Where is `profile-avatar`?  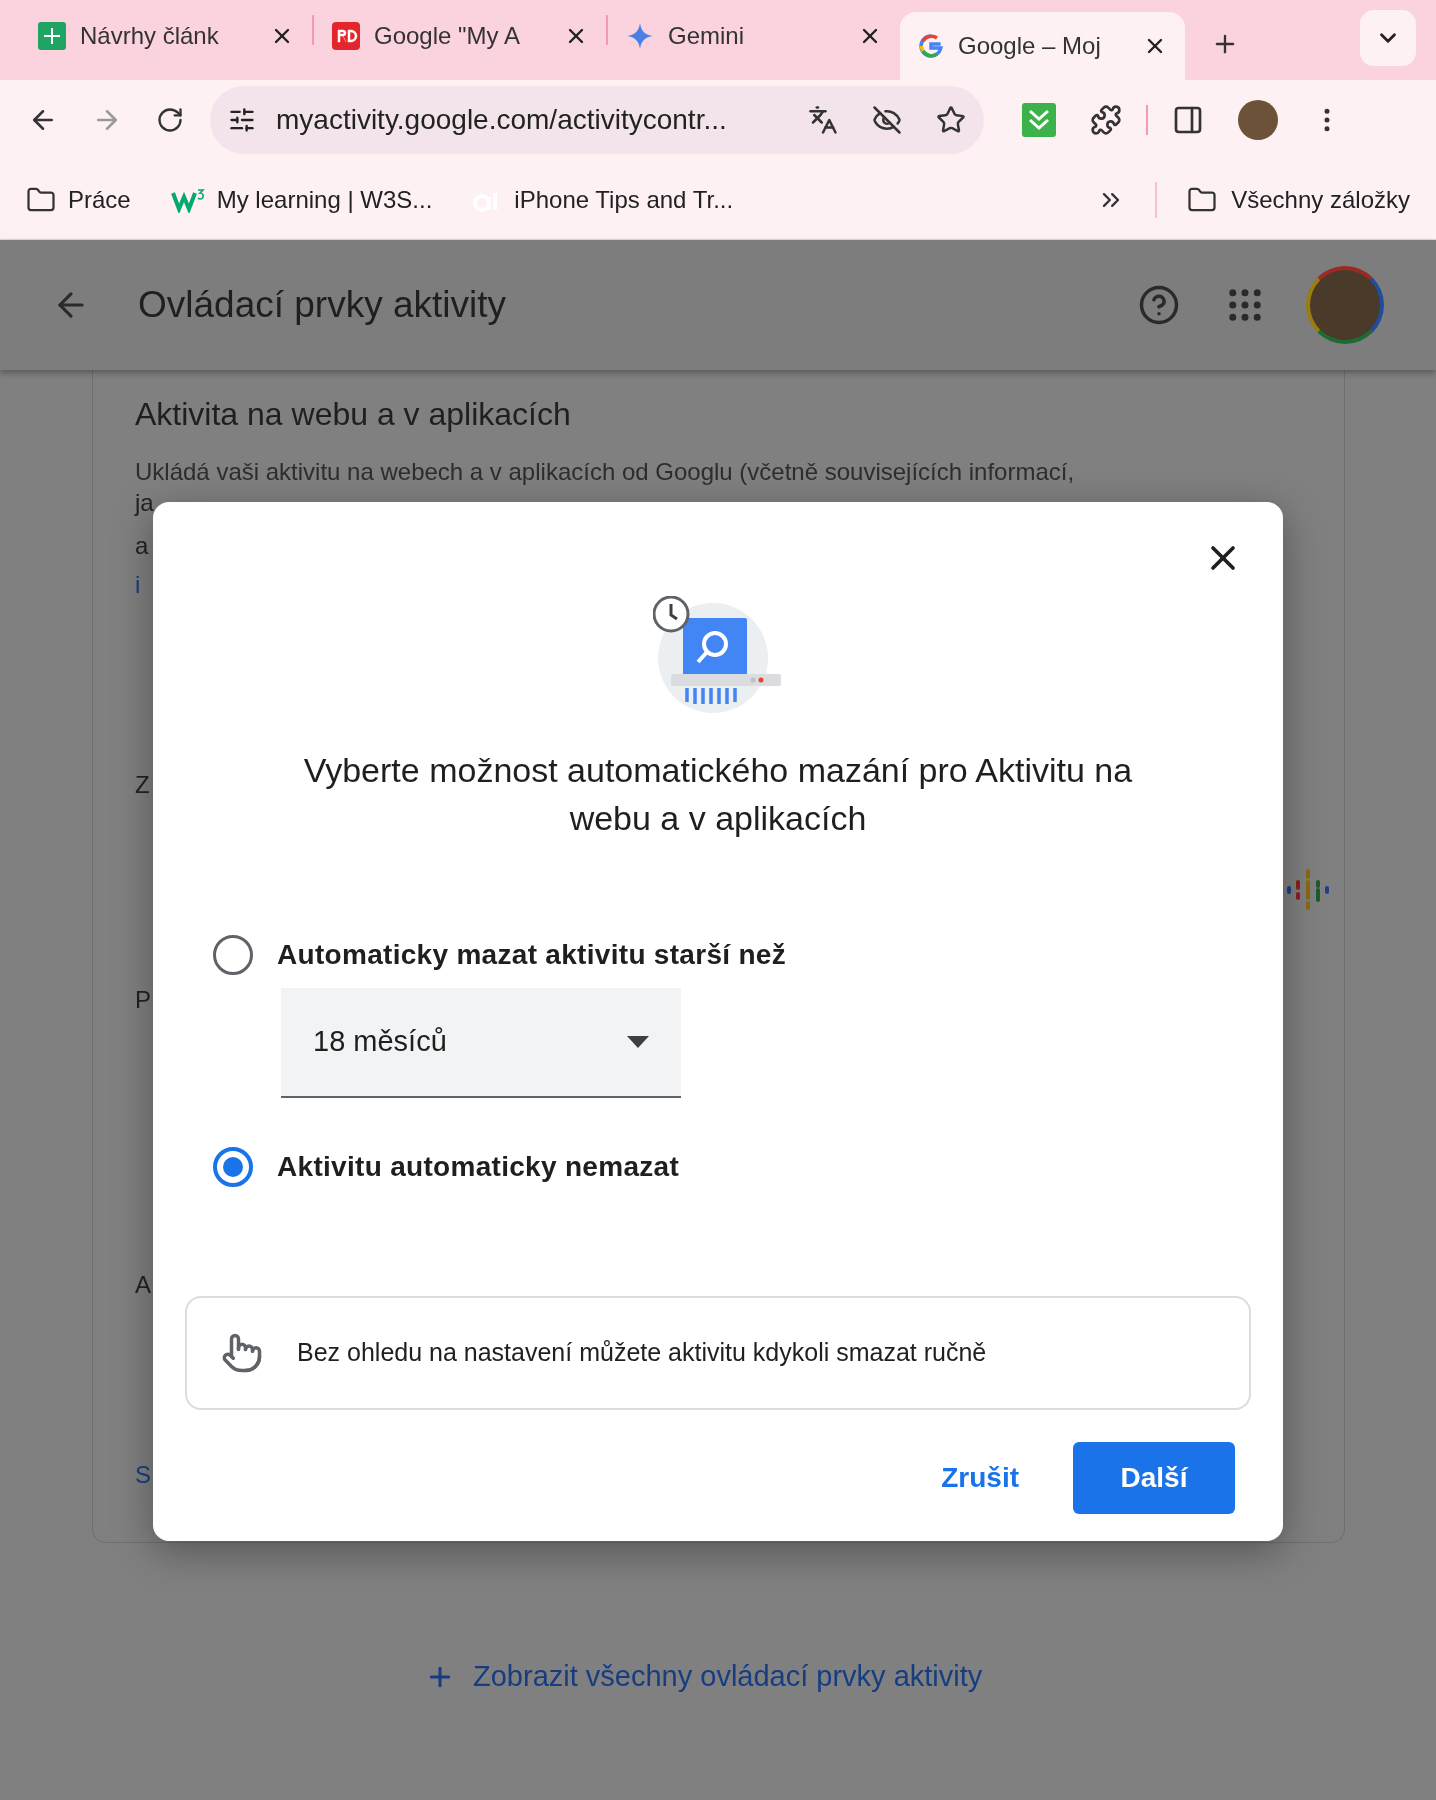 profile-avatar is located at coordinates (1258, 120).